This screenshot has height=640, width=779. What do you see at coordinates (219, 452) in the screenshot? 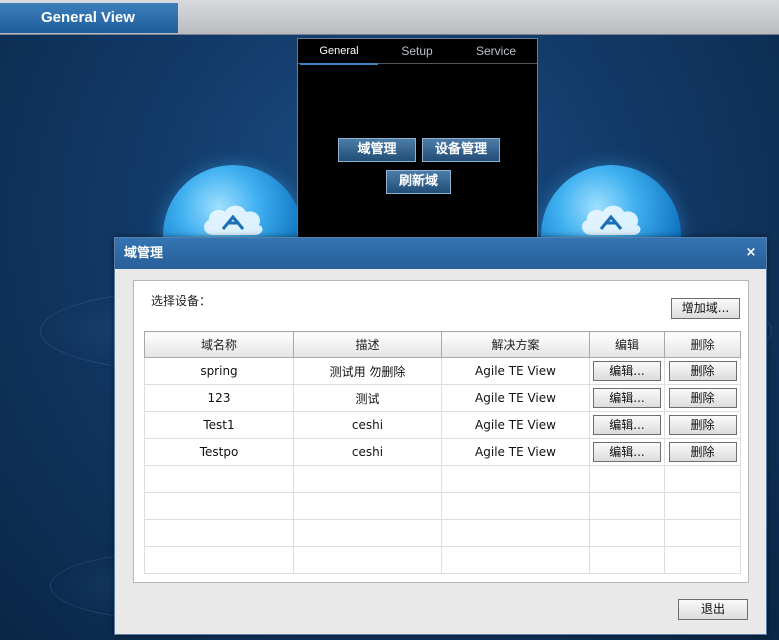
I see `cell-domain-name: Testpo` at bounding box center [219, 452].